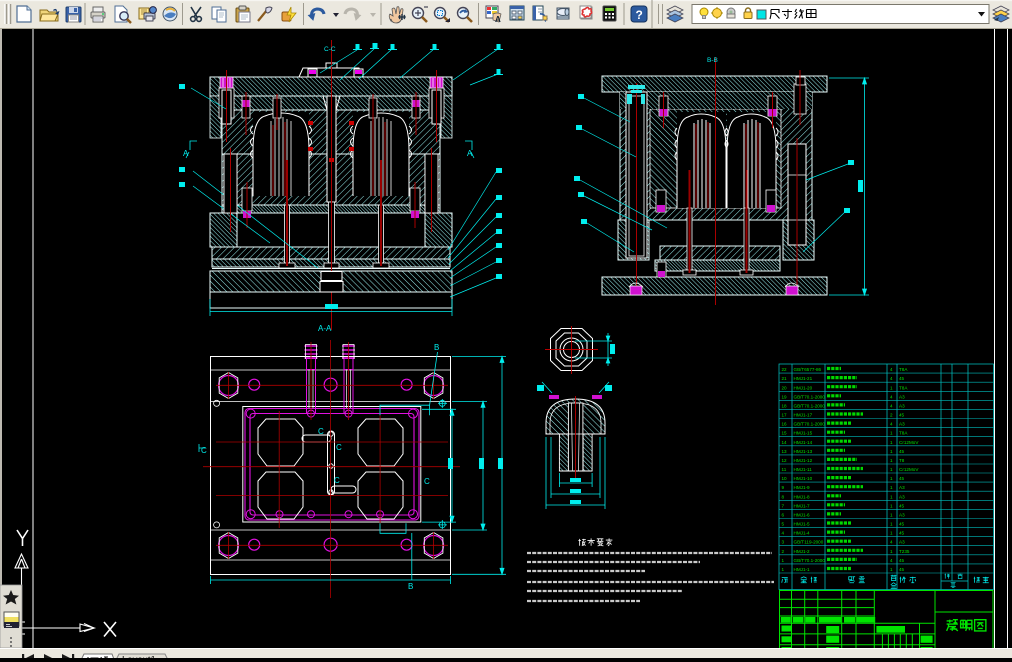  What do you see at coordinates (802, 515) in the screenshot?
I see `svg-text: HMJ1-6` at bounding box center [802, 515].